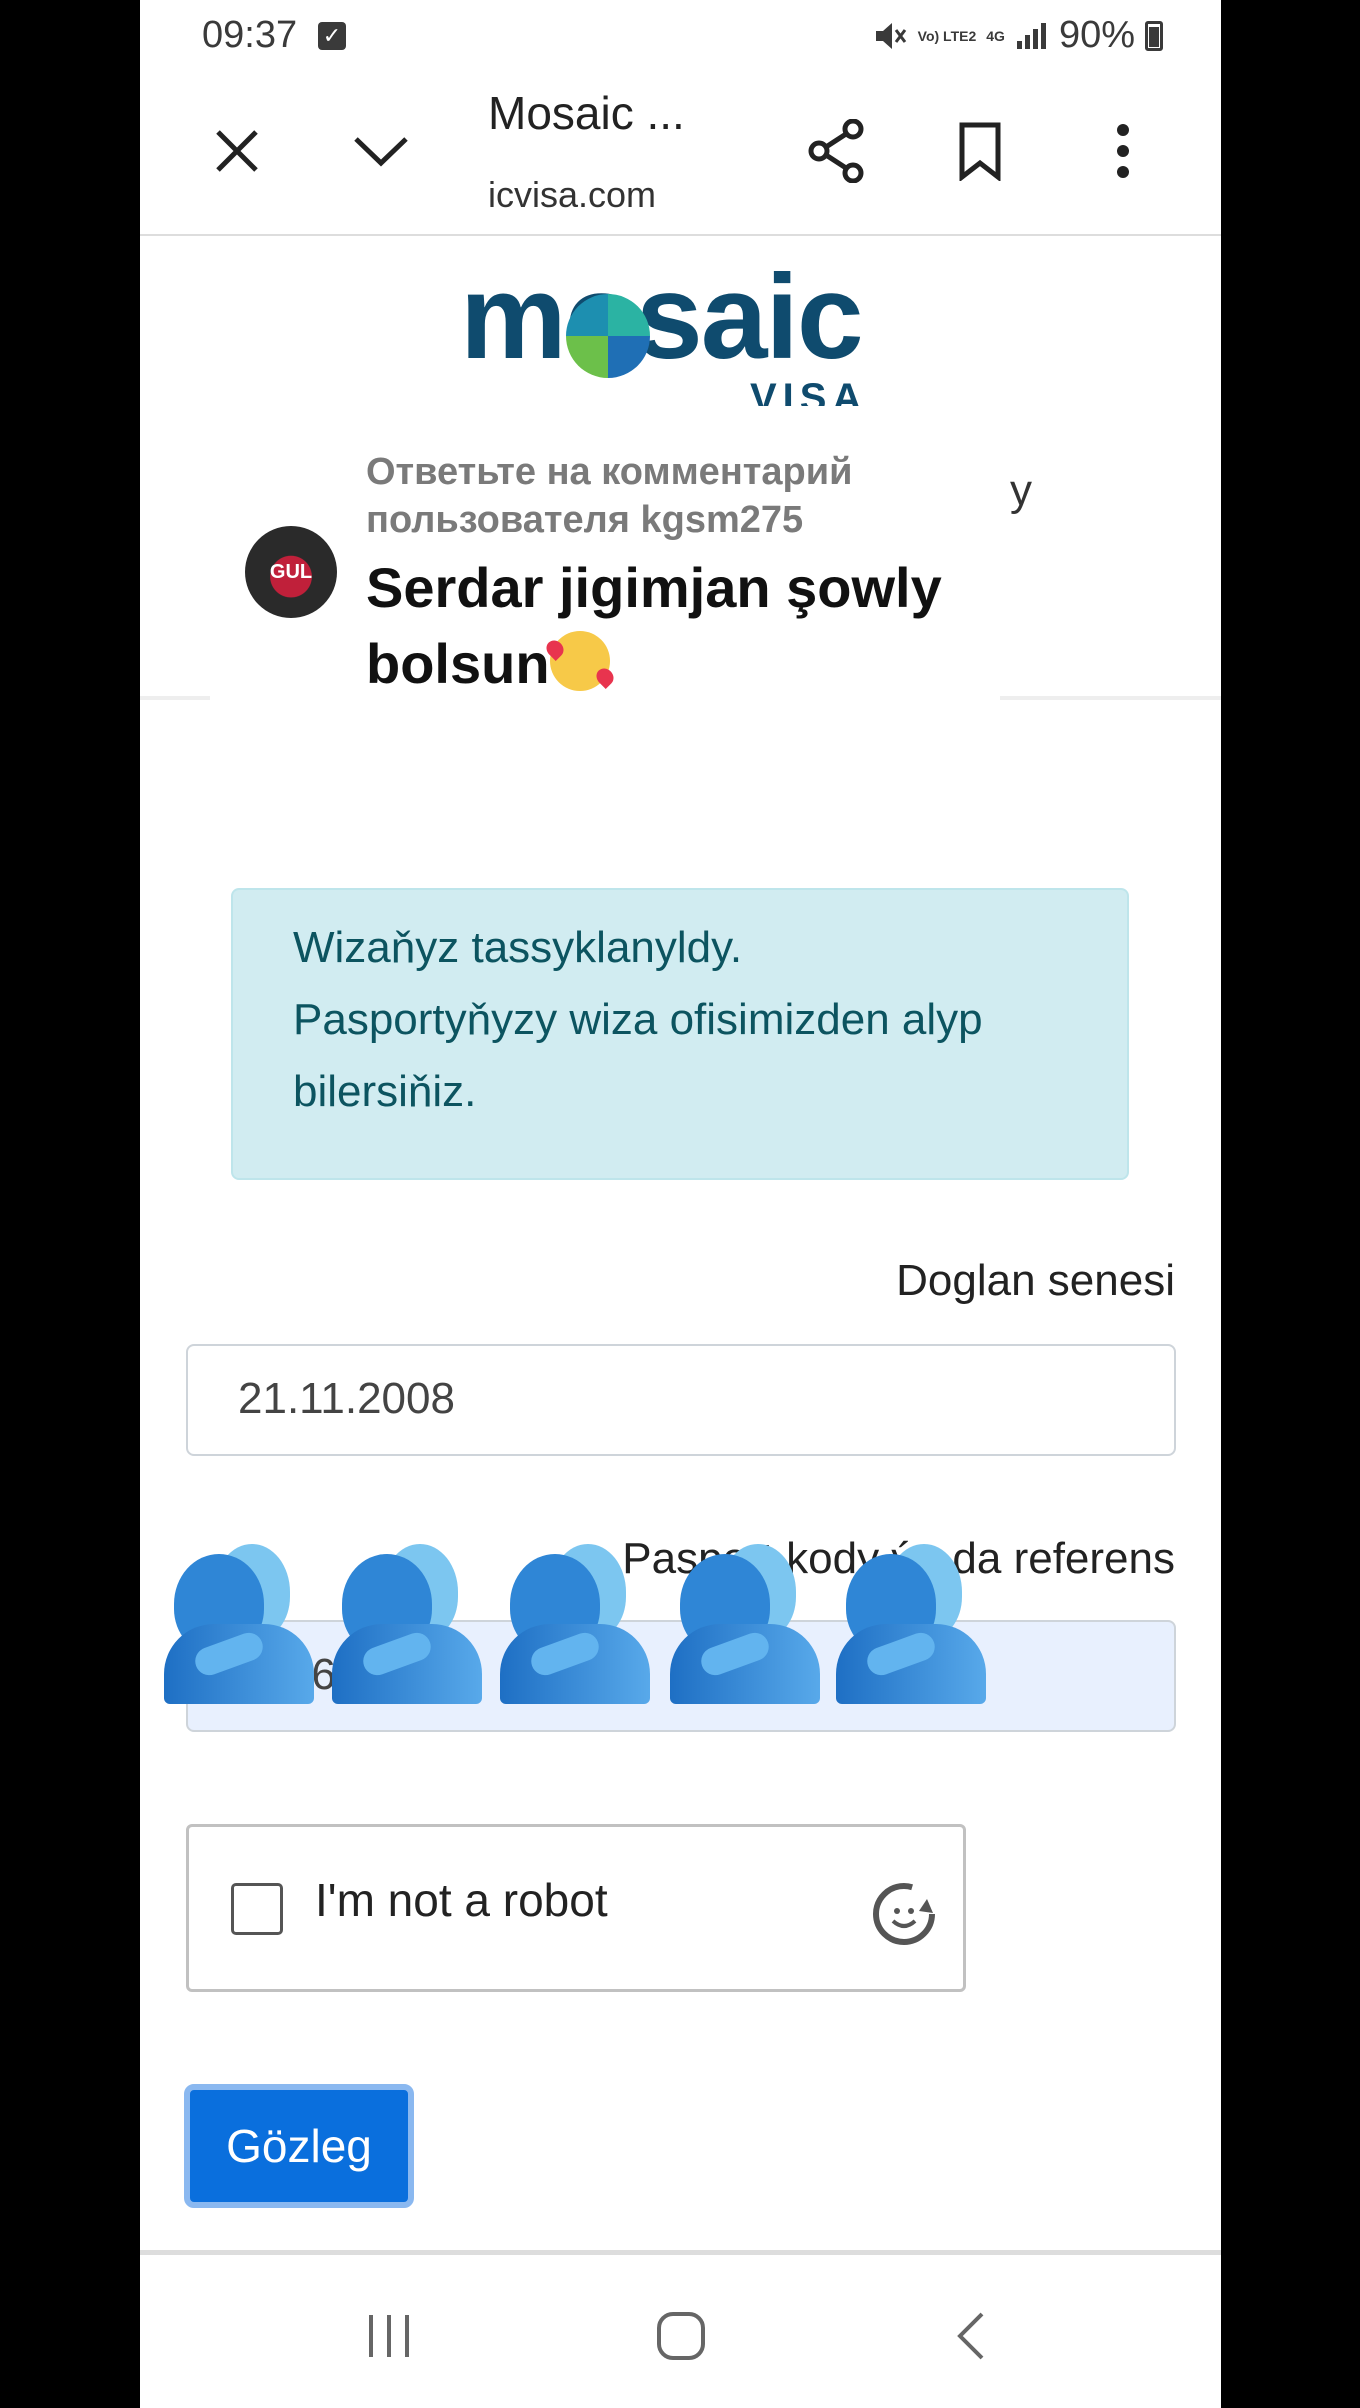 Image resolution: width=1360 pixels, height=2408 pixels. Describe the element at coordinates (1123, 151) in the screenshot. I see `more-menu-icon` at that location.